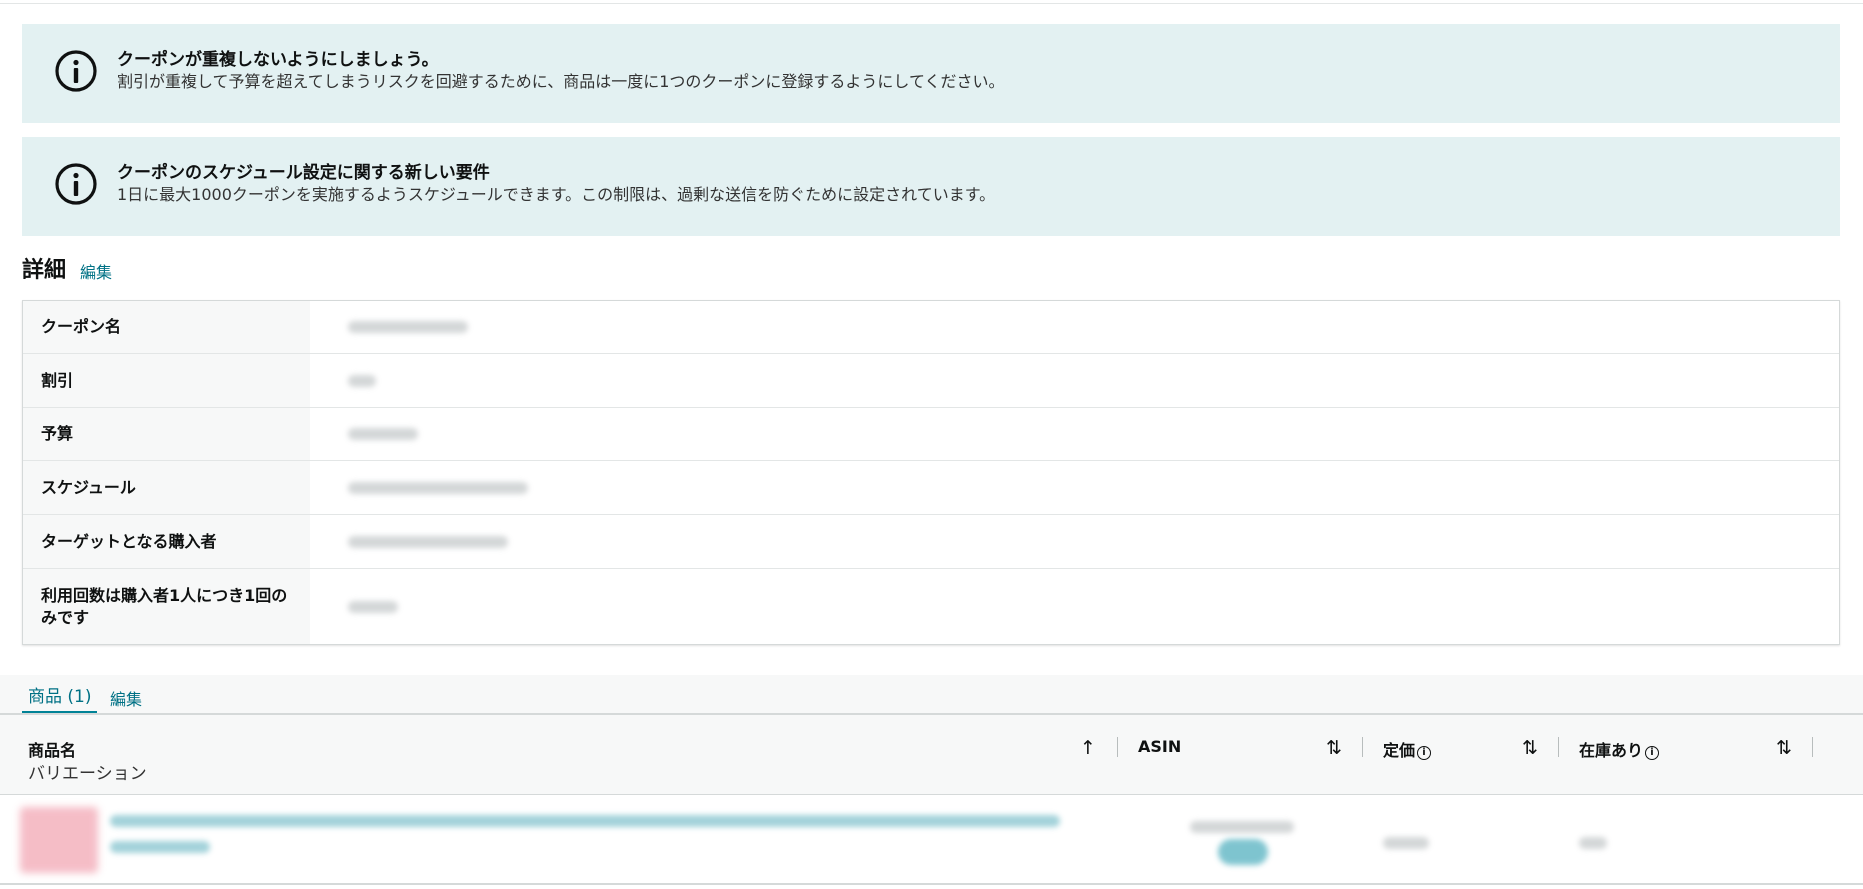 Image resolution: width=1863 pixels, height=889 pixels. What do you see at coordinates (96, 271) in the screenshot?
I see `details-edit-link: 編集` at bounding box center [96, 271].